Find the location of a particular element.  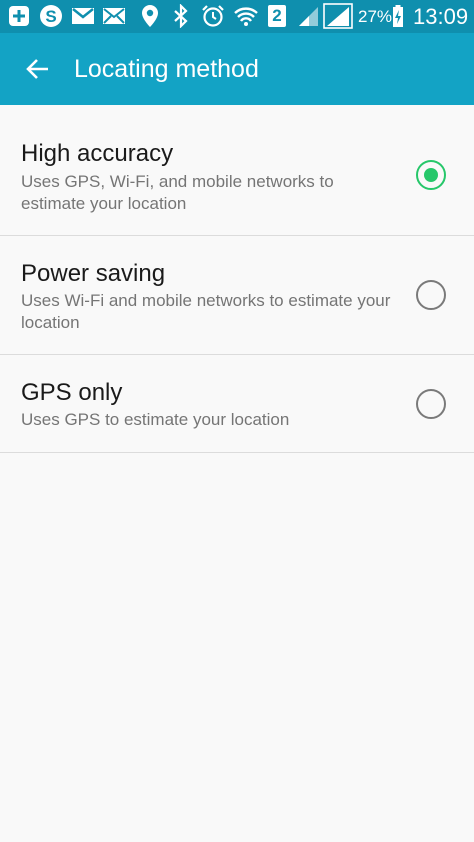

sim-2-icon: 2 is located at coordinates (277, 16).